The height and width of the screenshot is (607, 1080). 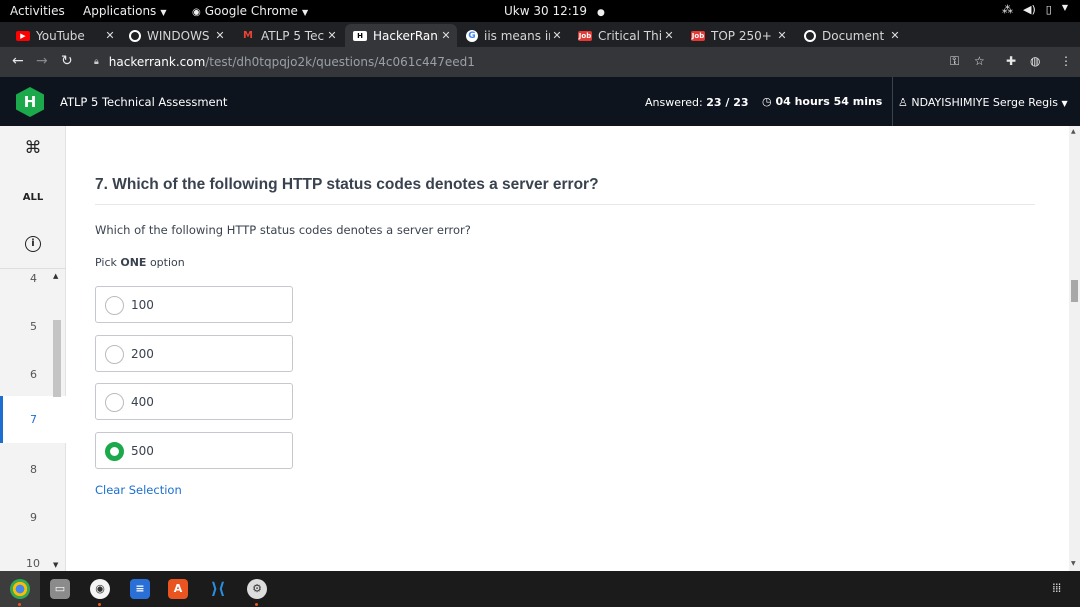 I want to click on all-questions-button: ALL, so click(x=33, y=197).